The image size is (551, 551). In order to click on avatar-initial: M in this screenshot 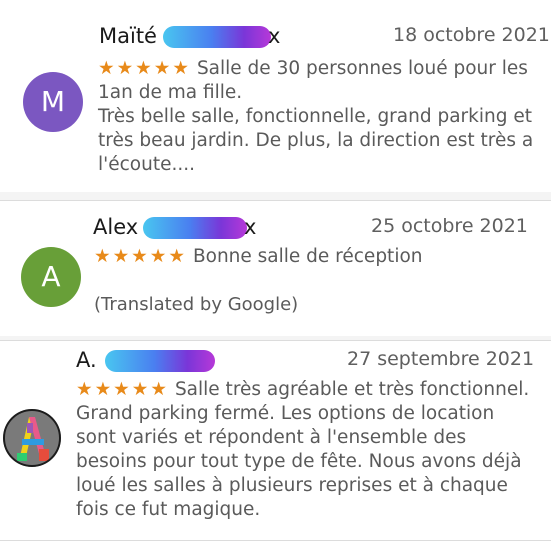, I will do `click(53, 101)`.